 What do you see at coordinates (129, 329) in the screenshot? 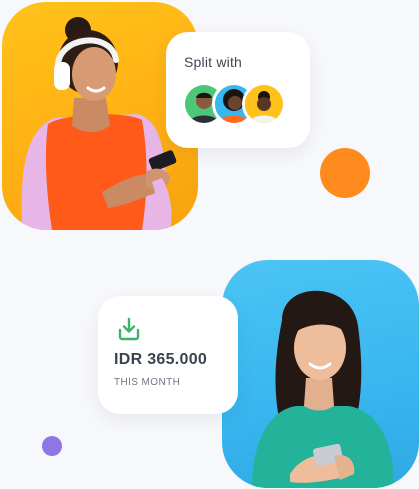
I see `download-icon` at bounding box center [129, 329].